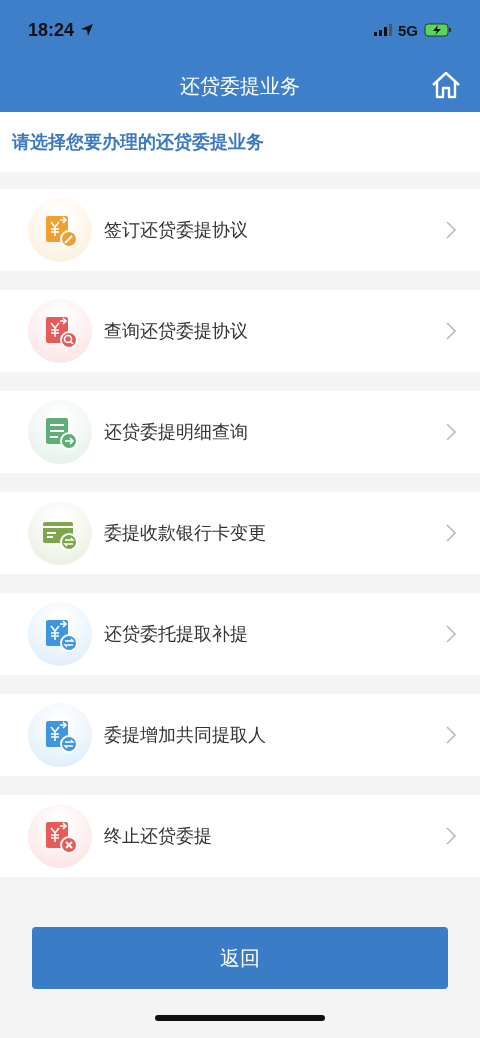 This screenshot has height=1038, width=480. Describe the element at coordinates (240, 958) in the screenshot. I see `back-button: 返回` at that location.